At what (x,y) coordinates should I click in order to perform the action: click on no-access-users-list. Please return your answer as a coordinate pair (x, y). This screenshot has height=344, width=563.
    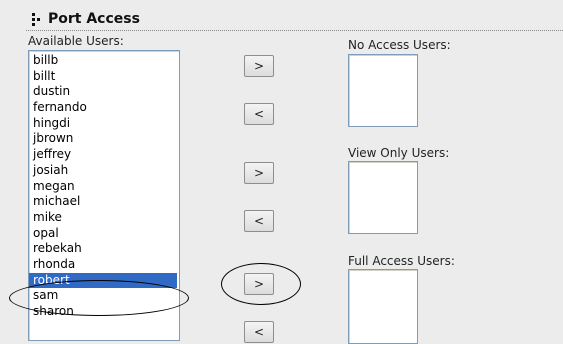
    Looking at the image, I should click on (383, 90).